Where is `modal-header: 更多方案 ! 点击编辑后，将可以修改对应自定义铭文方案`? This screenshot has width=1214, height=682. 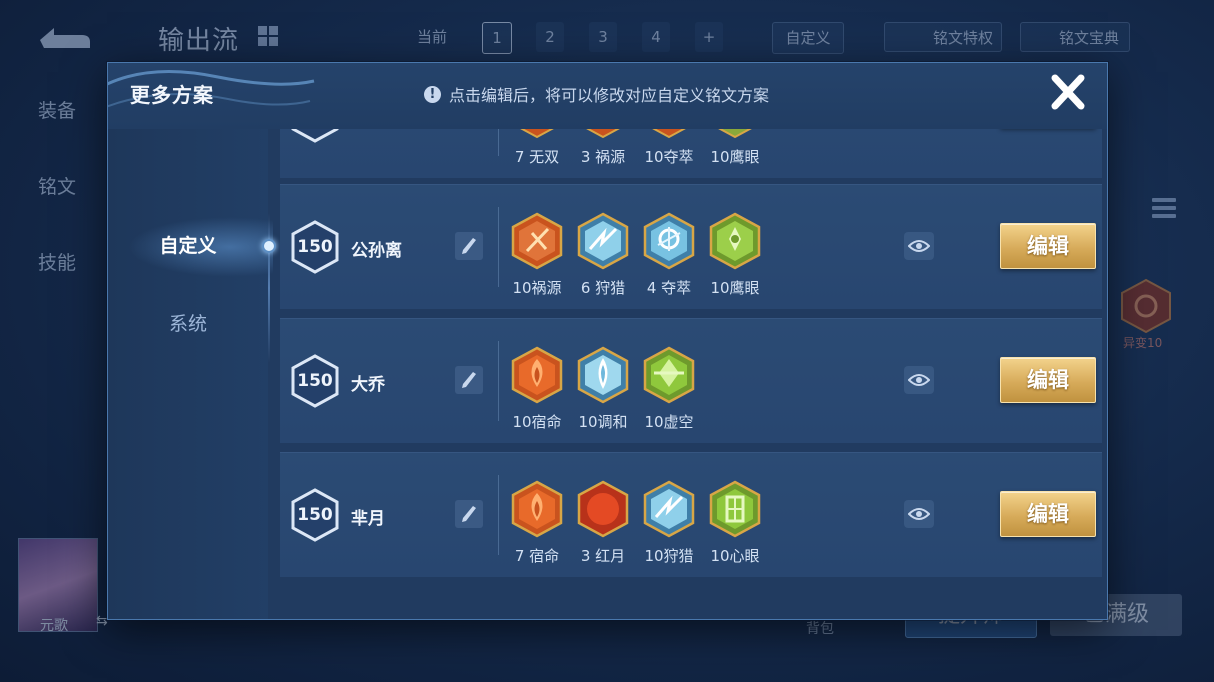
modal-header: 更多方案 ! 点击编辑后，将可以修改对应自定义铭文方案 is located at coordinates (607, 96).